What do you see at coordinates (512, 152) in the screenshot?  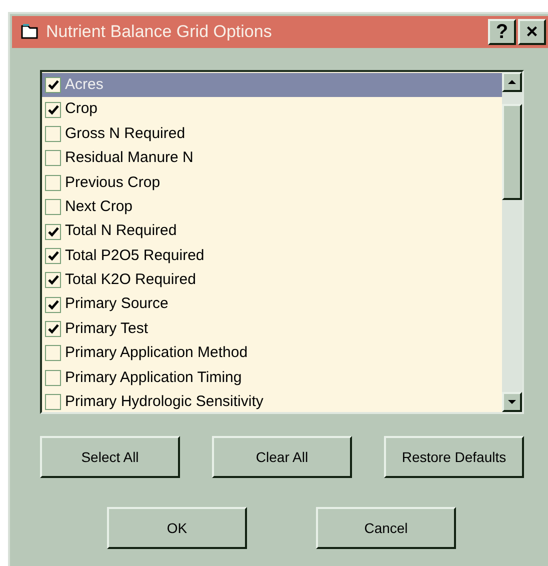 I see `scroll-thumb` at bounding box center [512, 152].